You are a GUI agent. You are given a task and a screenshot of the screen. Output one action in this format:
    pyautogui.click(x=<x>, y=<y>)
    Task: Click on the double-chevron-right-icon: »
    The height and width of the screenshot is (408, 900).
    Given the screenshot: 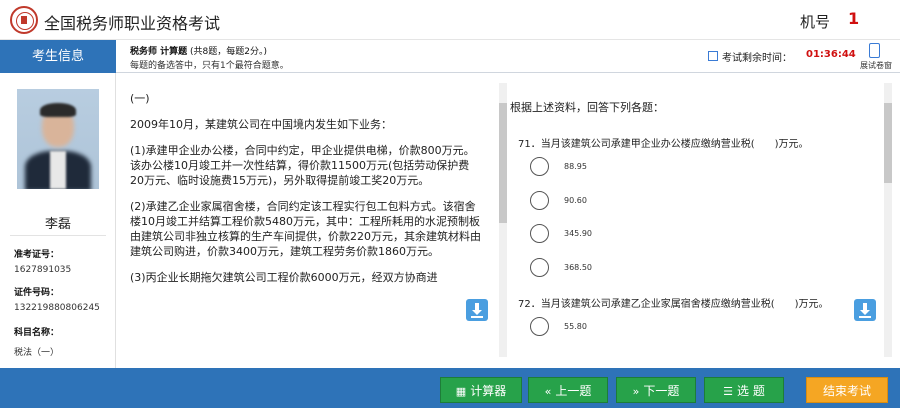 What is the action you would take?
    pyautogui.click(x=636, y=391)
    